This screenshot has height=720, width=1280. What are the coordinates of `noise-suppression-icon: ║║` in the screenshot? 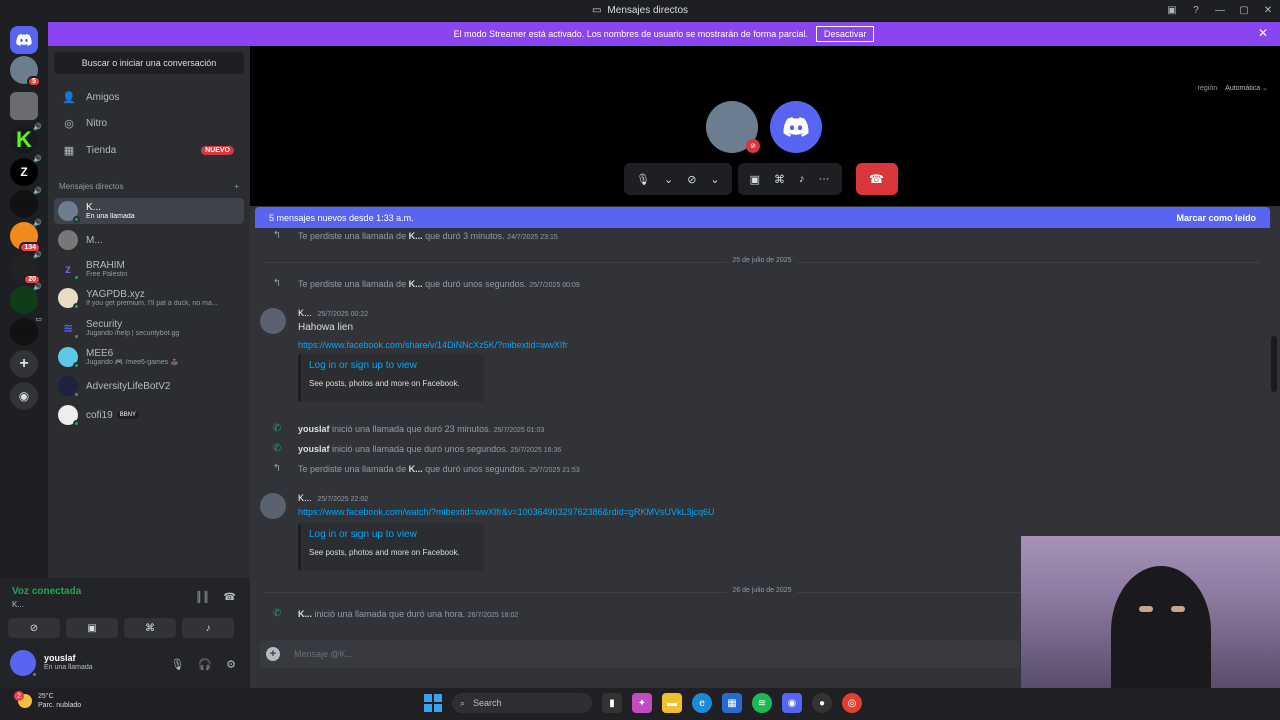 It's located at (202, 597).